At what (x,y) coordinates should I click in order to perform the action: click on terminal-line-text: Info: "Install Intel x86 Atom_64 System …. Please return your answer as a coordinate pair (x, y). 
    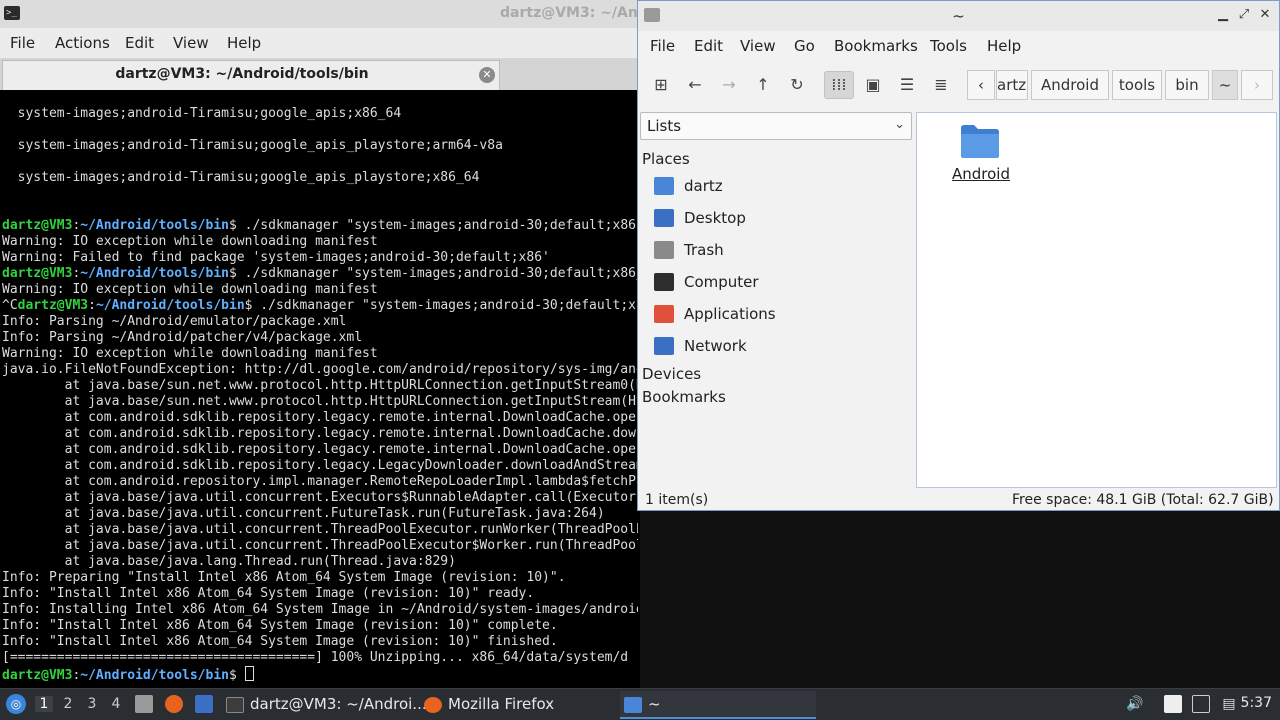
    Looking at the image, I should click on (280, 625).